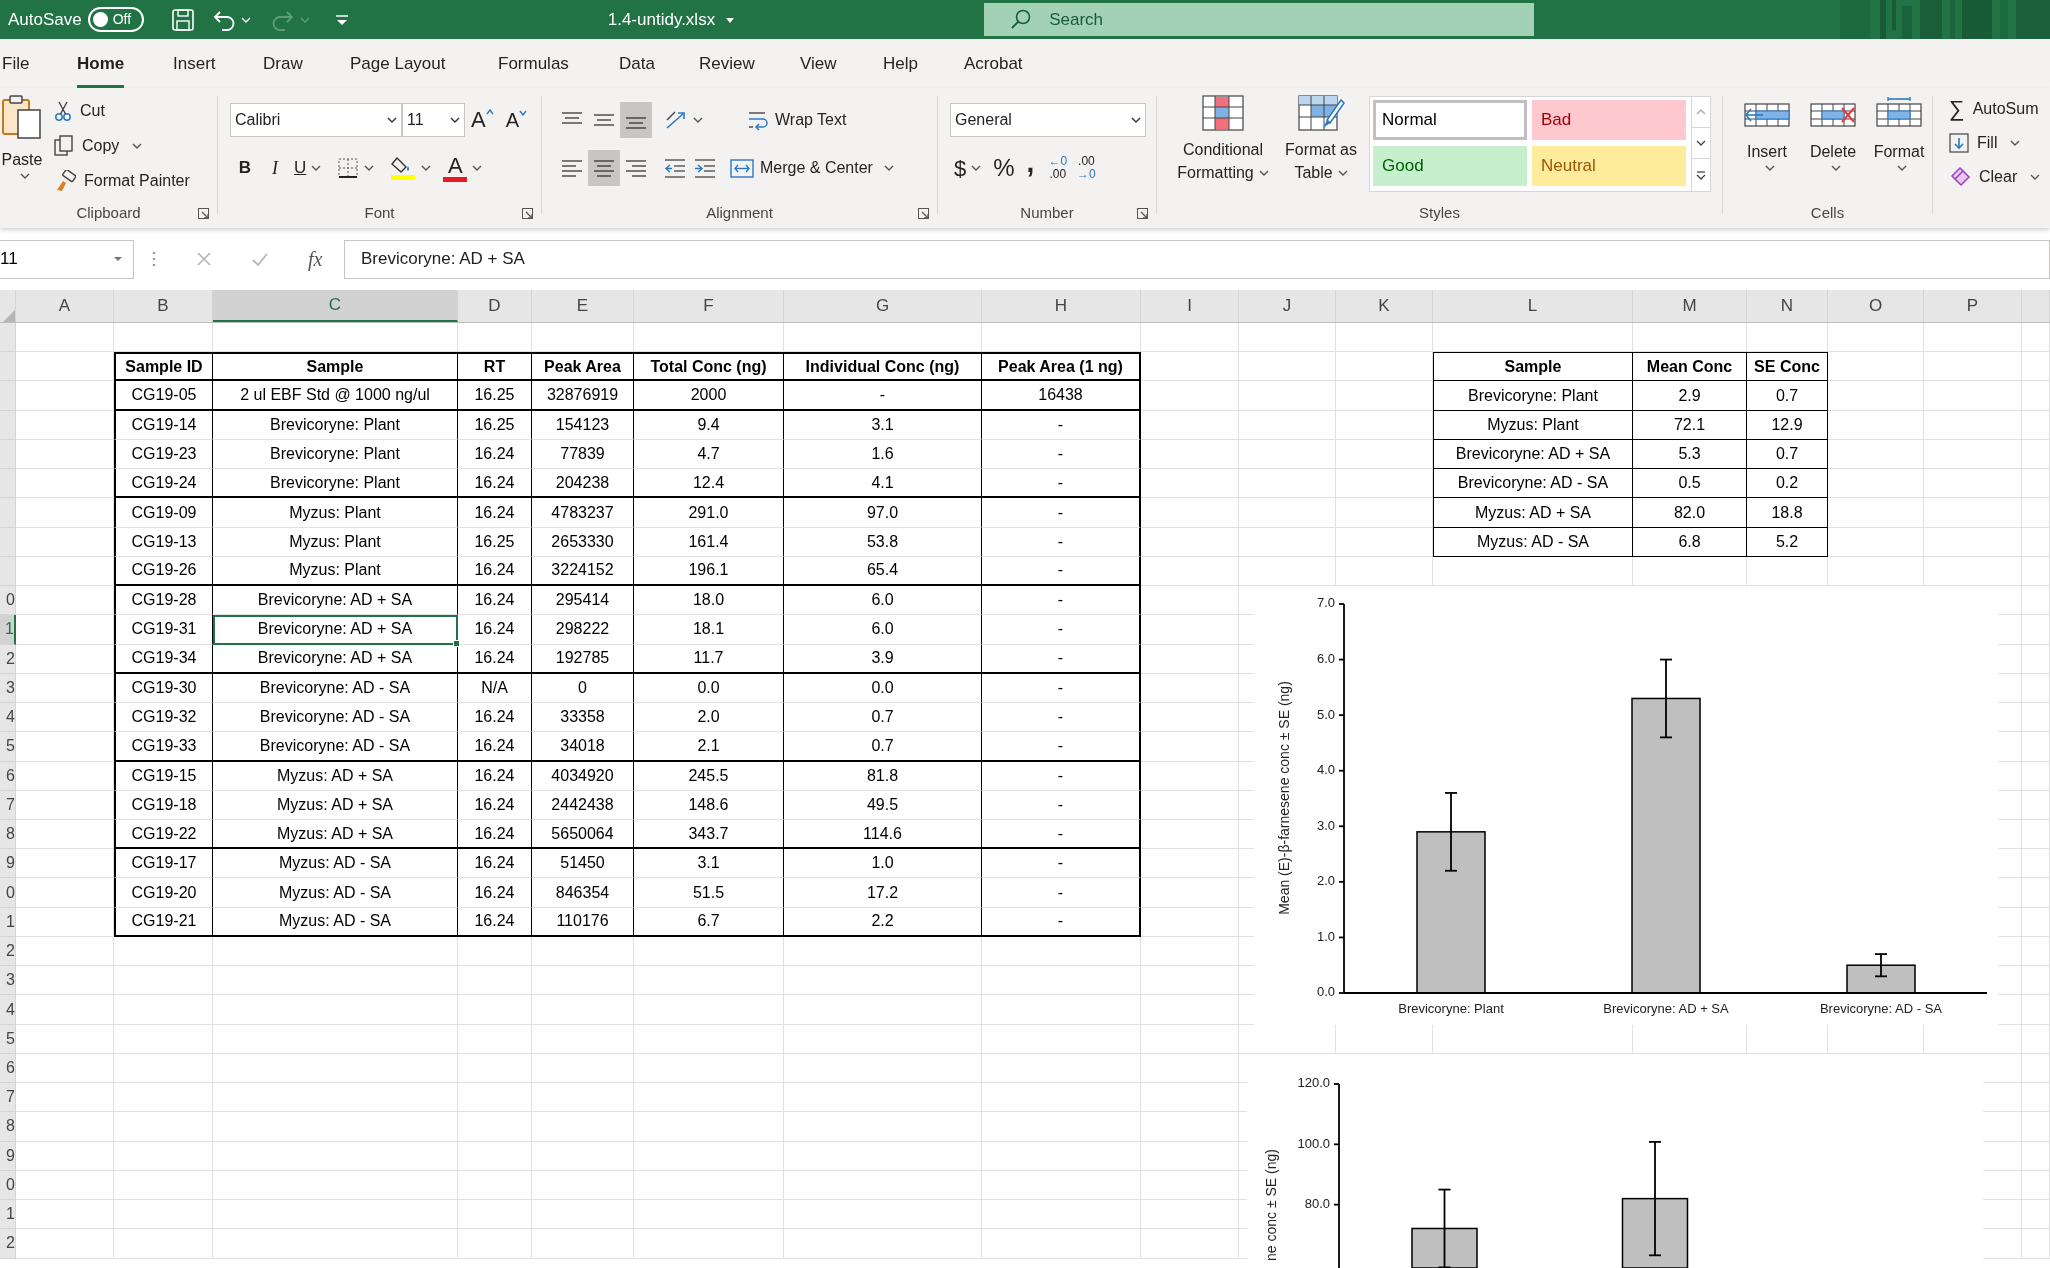  I want to click on table-cell: CG19-17, so click(163, 864).